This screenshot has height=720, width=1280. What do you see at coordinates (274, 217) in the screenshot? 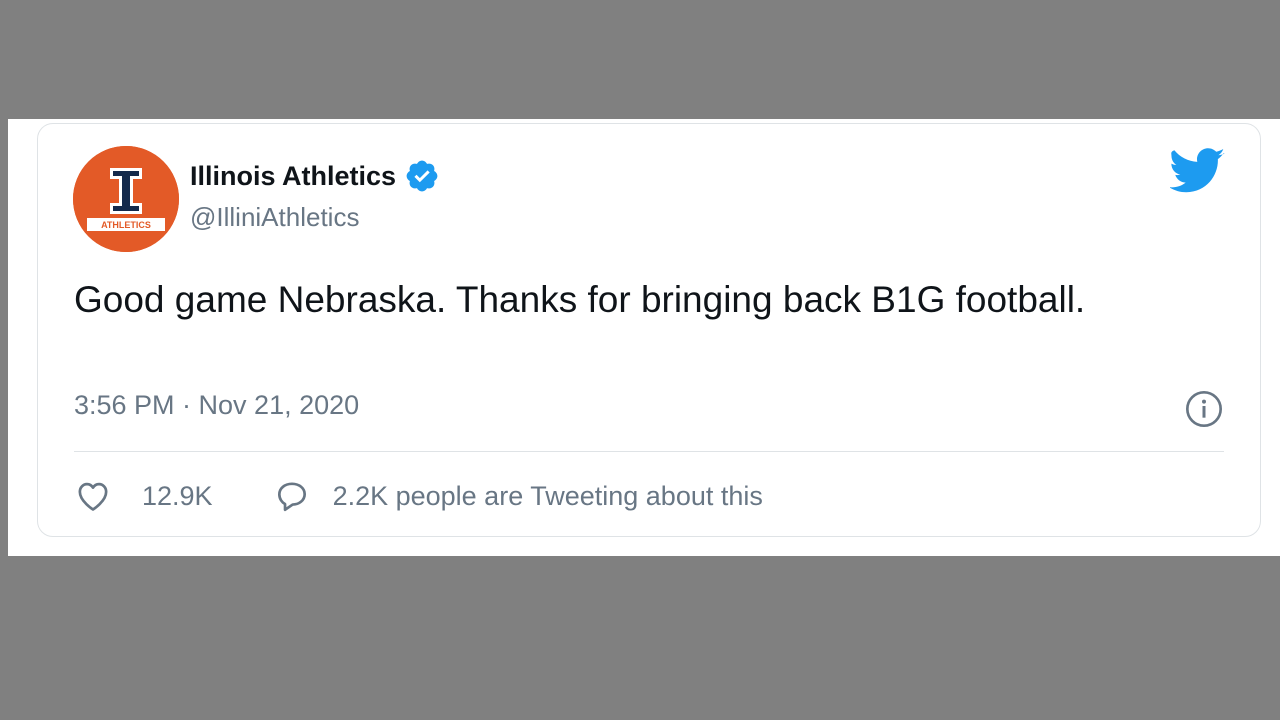
I see `author-handle: @IlliniAthletics` at bounding box center [274, 217].